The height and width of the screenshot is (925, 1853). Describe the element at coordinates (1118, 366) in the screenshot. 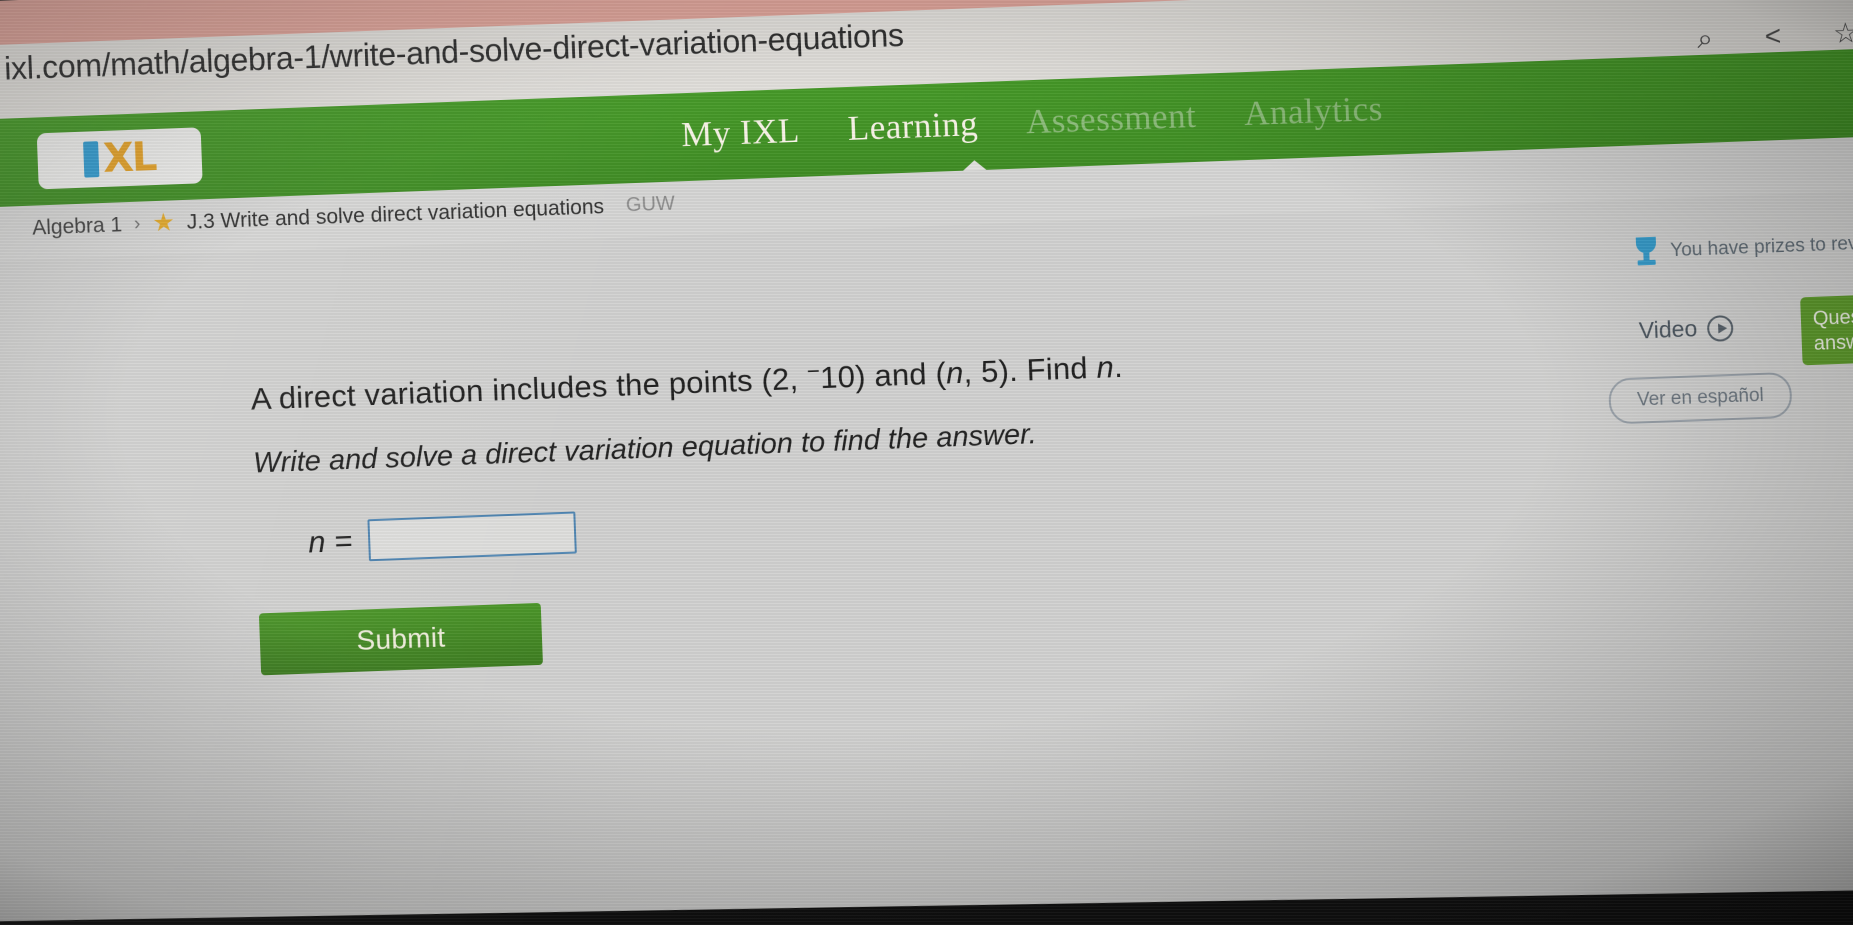

I see `prompt-part-d: .` at that location.